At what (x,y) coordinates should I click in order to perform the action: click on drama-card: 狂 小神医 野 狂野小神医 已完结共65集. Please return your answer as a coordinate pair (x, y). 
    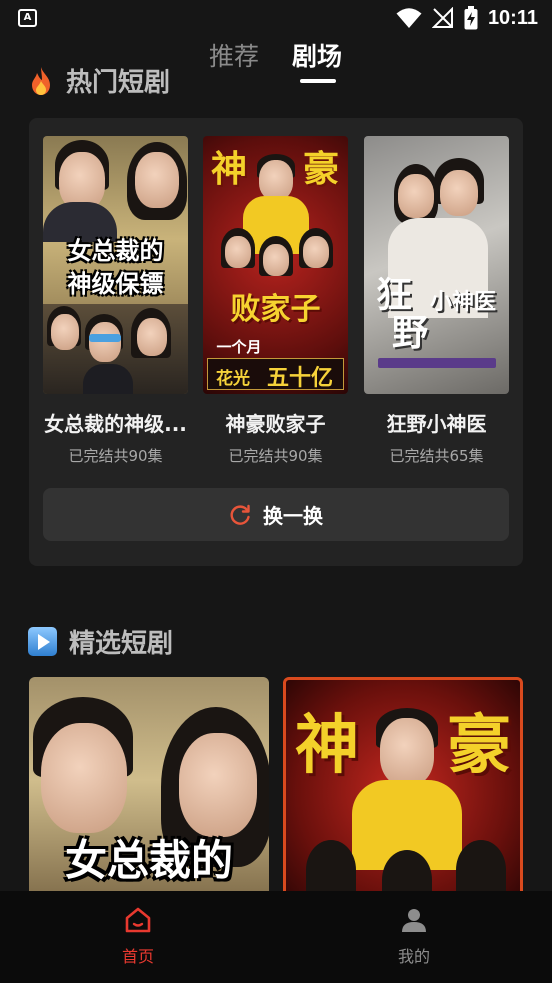
    Looking at the image, I should click on (436, 301).